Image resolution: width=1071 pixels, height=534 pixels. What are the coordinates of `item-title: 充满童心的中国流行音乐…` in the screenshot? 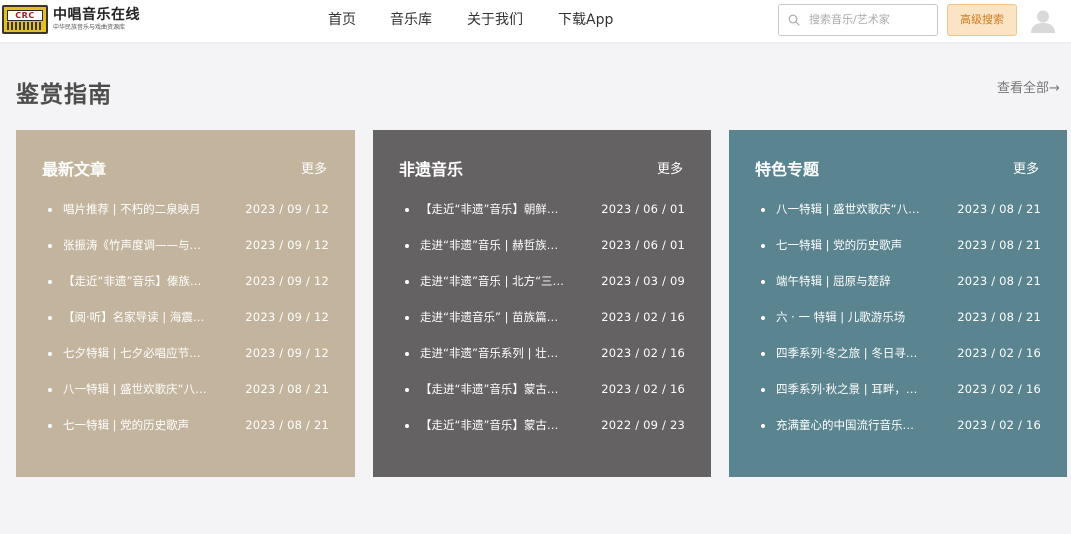 It's located at (845, 425).